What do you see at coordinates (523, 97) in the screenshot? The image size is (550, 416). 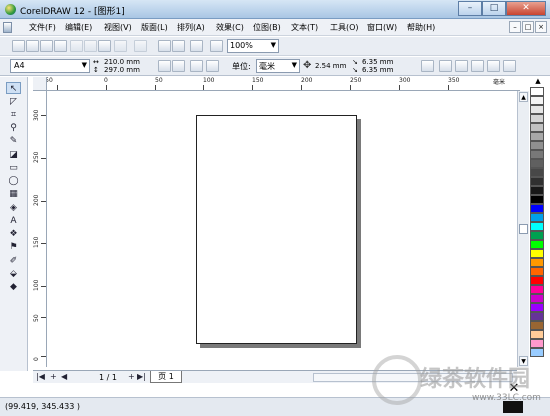 I see `scroll-up-icon: ▲` at bounding box center [523, 97].